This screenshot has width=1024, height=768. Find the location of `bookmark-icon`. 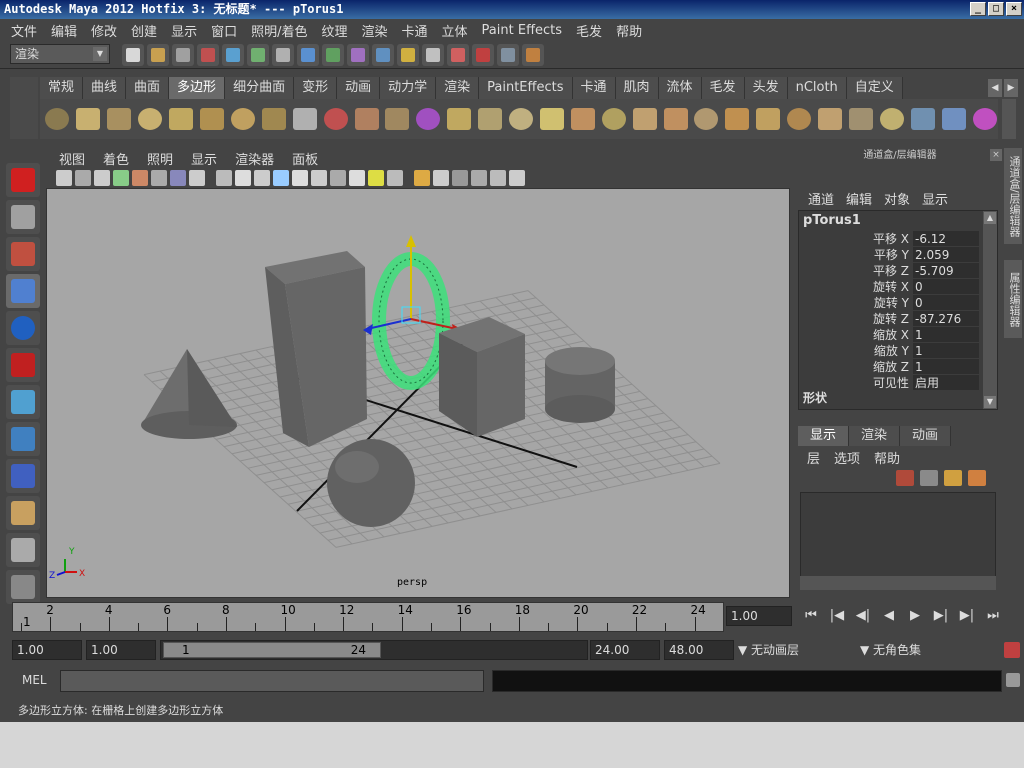

bookmark-icon is located at coordinates (83, 178).